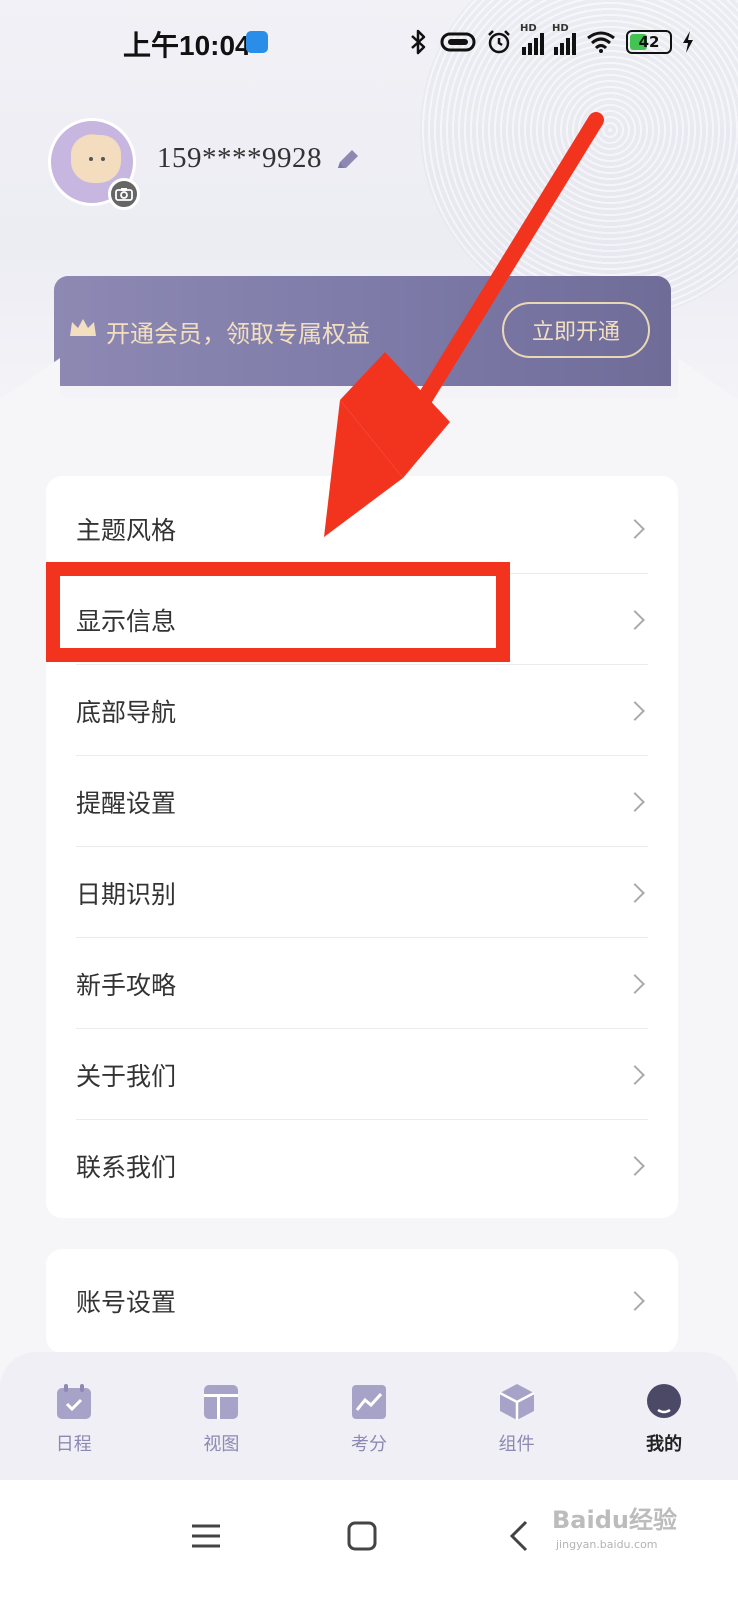 Image resolution: width=738 pixels, height=1600 pixels. What do you see at coordinates (91, 159) in the screenshot?
I see `avatar-eye-left` at bounding box center [91, 159].